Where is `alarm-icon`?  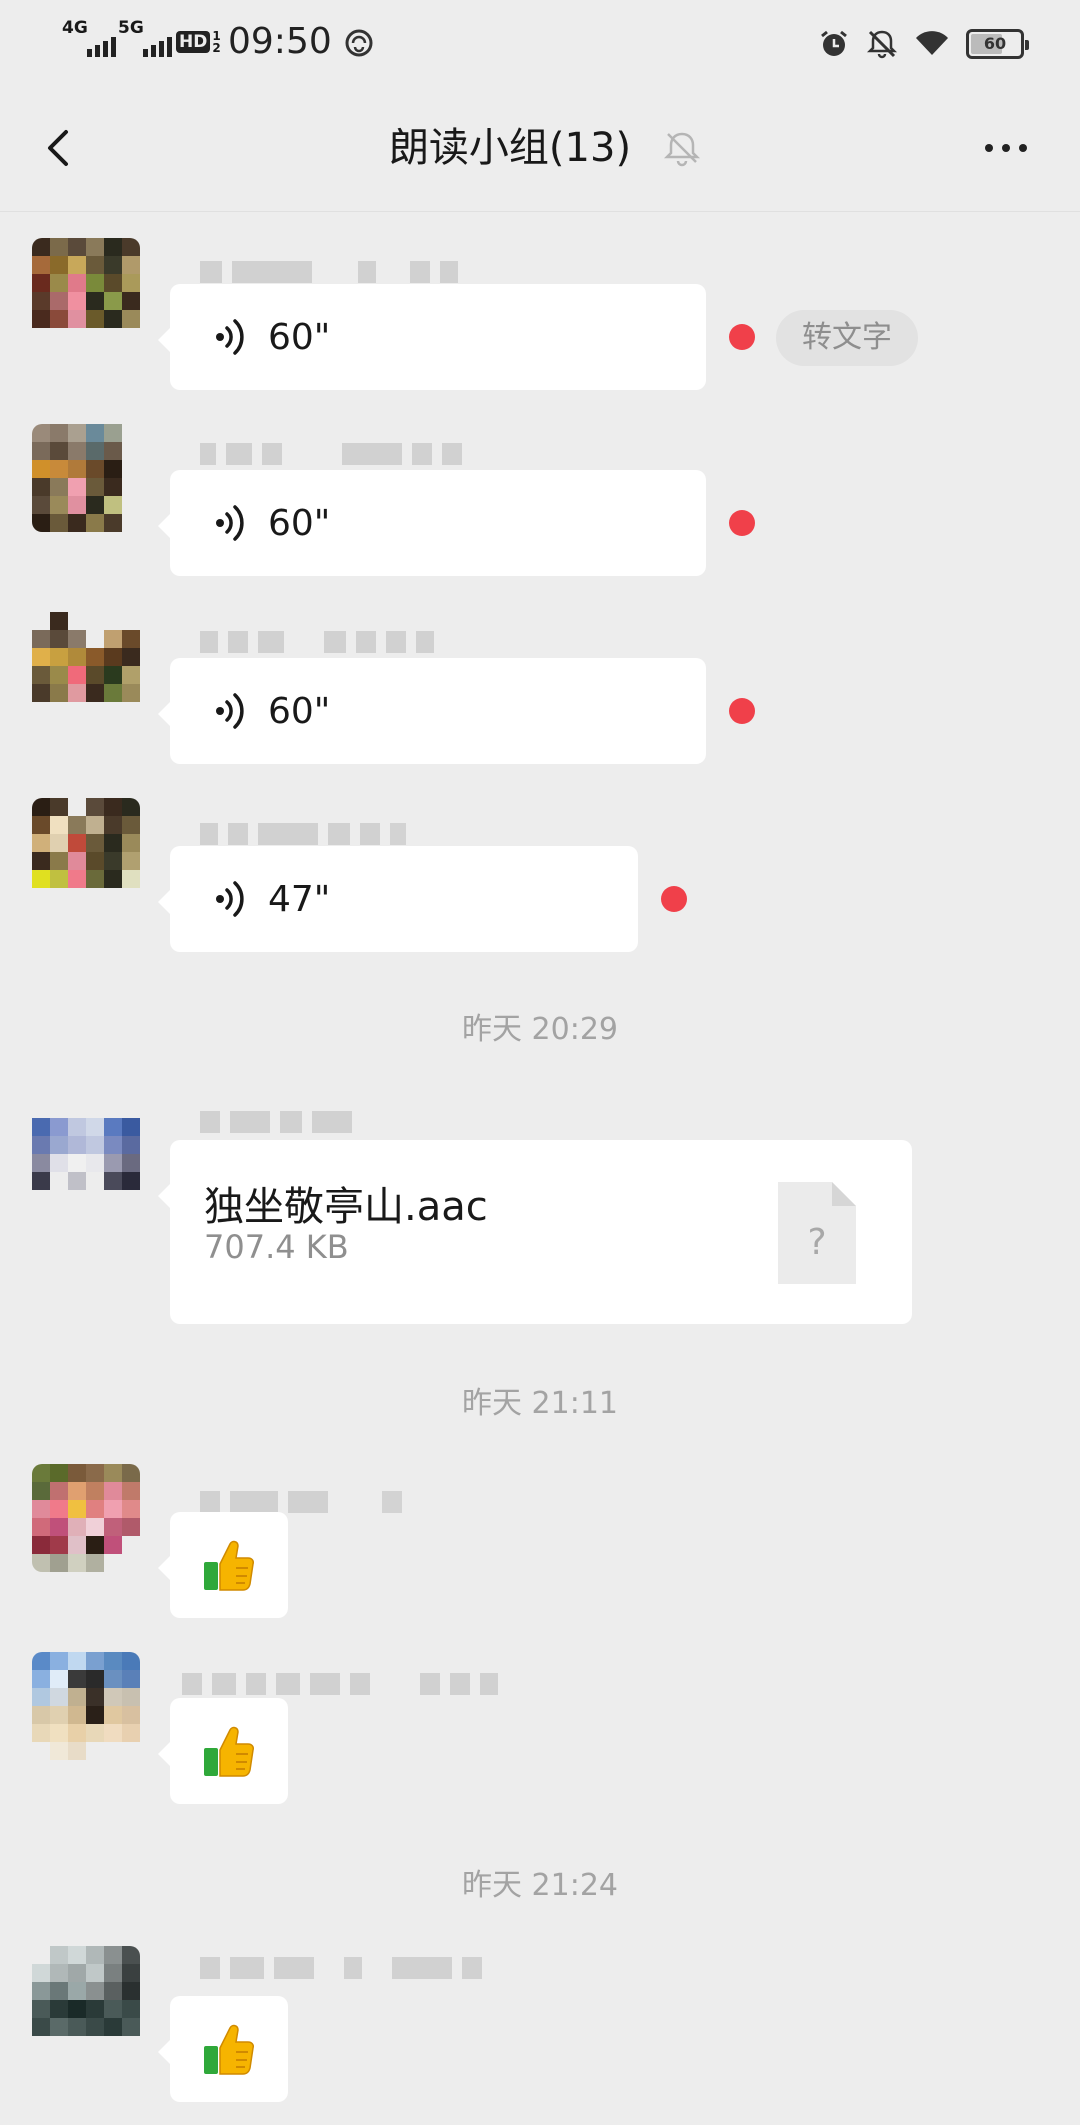
alarm-icon is located at coordinates (834, 43).